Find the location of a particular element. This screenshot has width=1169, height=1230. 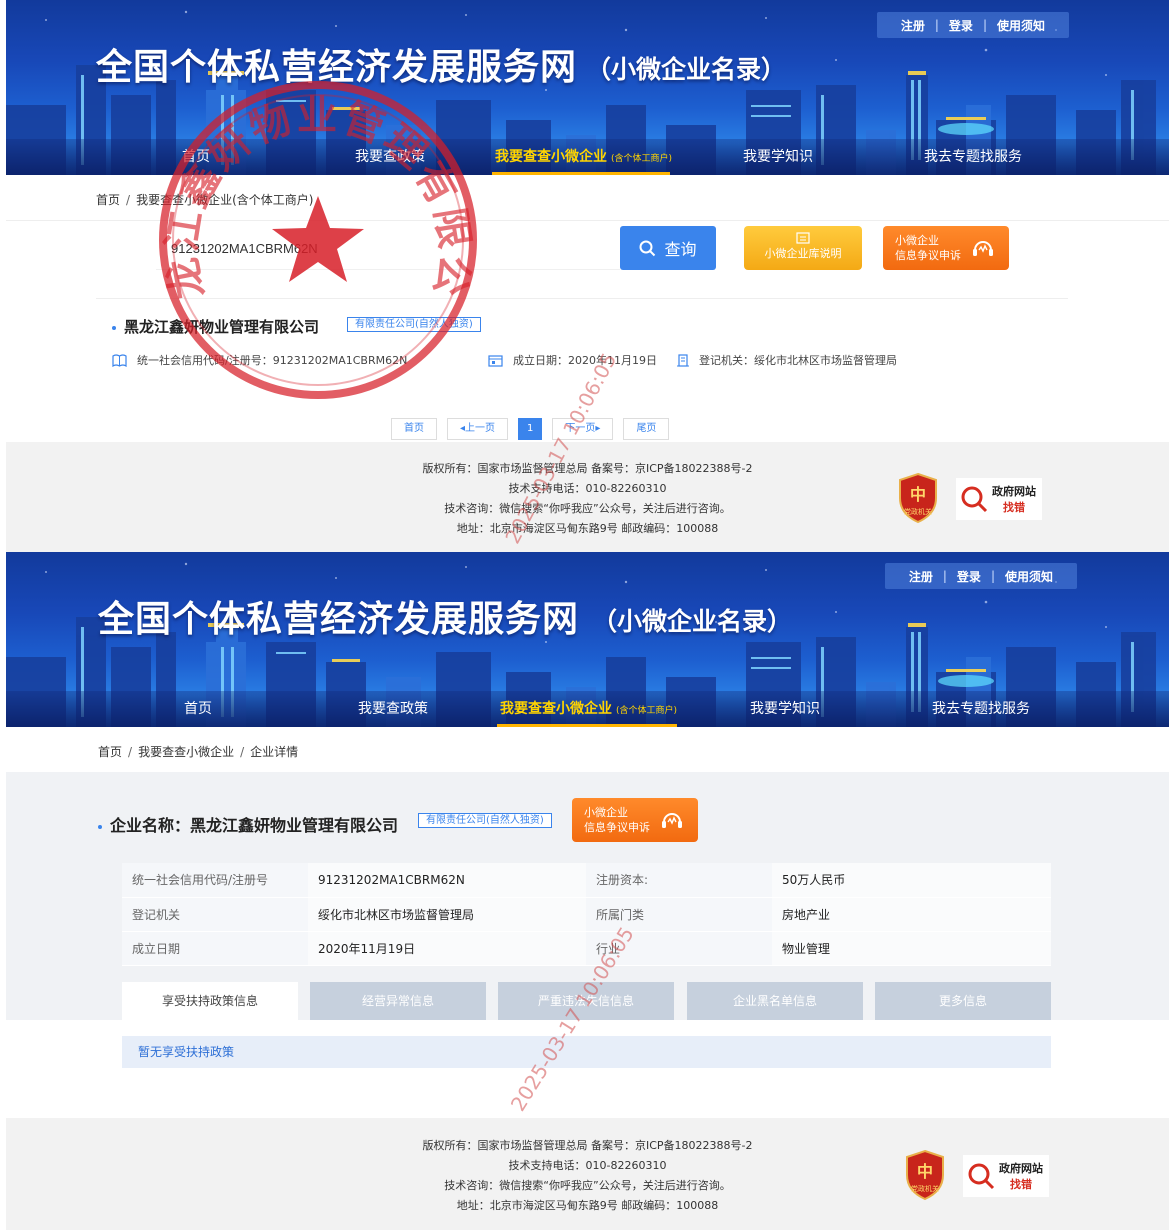

authority-value: 绥化市北林区市场监督管理局 is located at coordinates (825, 360).